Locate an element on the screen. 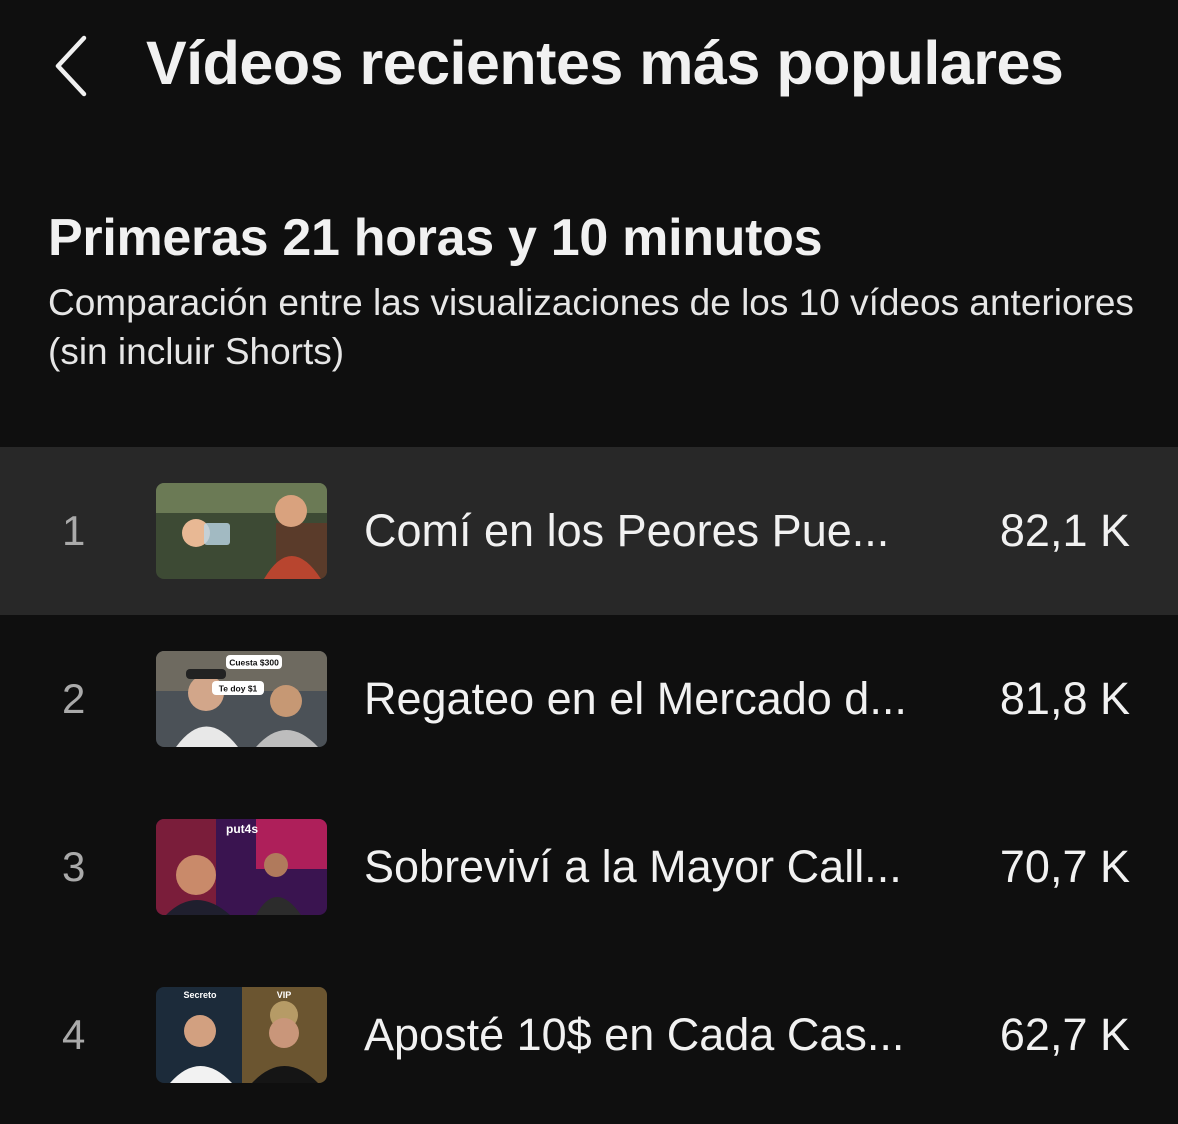 The height and width of the screenshot is (1124, 1178). video-thumbnail is located at coordinates (241, 531).